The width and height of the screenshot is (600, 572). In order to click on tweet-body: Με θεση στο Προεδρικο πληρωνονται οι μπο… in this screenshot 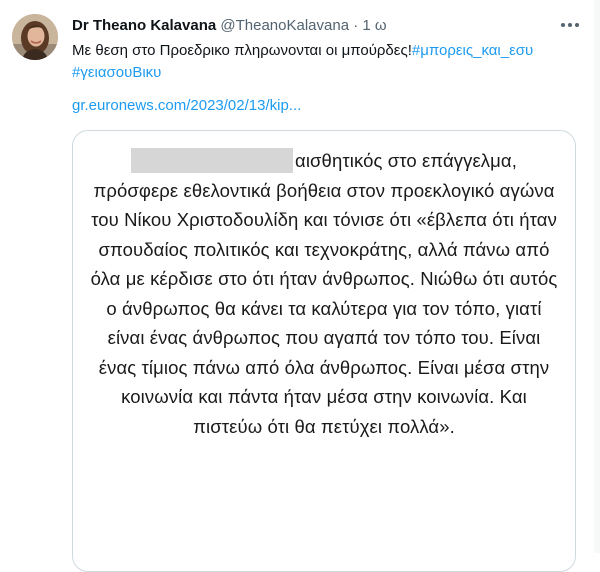, I will do `click(242, 50)`.